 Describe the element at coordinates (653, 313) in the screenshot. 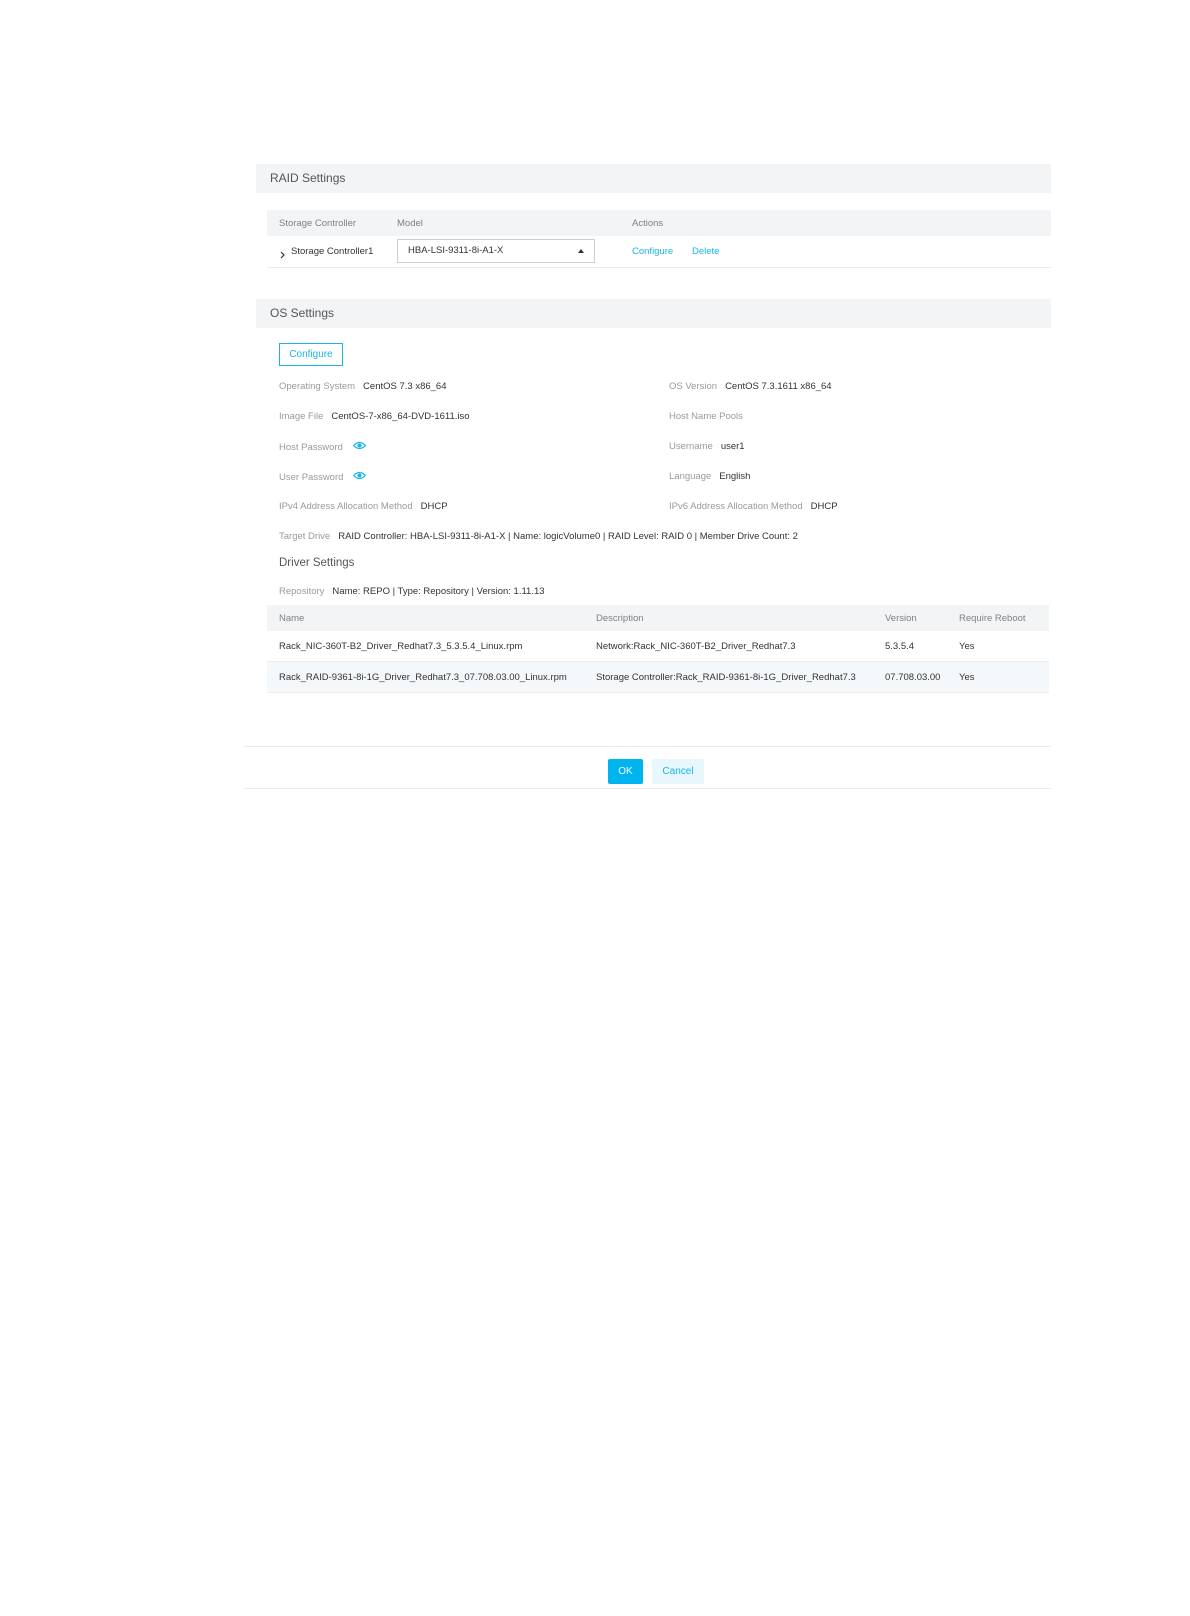

I see `os-settings-header: OS Settings` at that location.